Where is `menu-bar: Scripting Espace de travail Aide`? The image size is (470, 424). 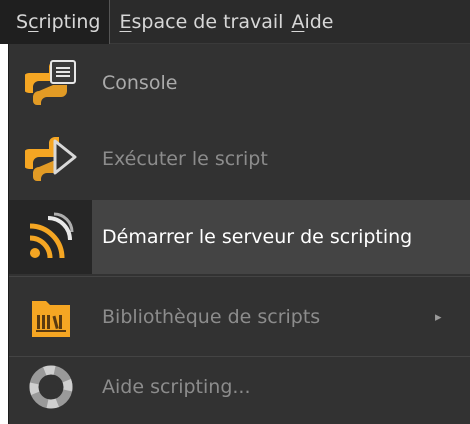
menu-bar: Scripting Espace de travail Aide is located at coordinates (235, 22).